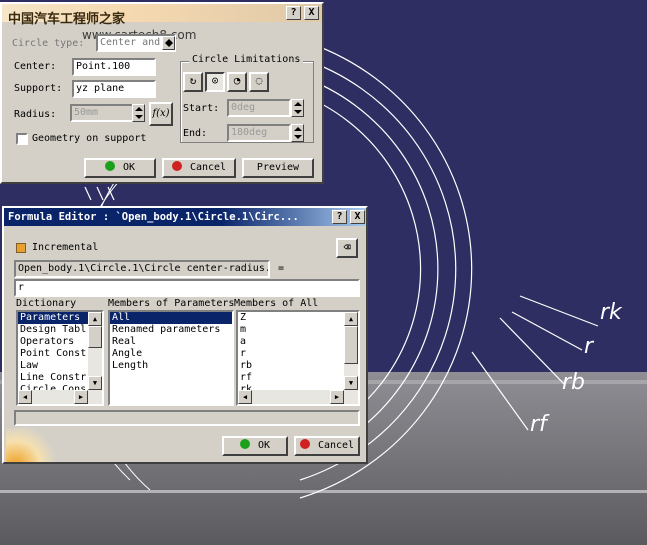  I want to click on label-rf: rf, so click(538, 424).